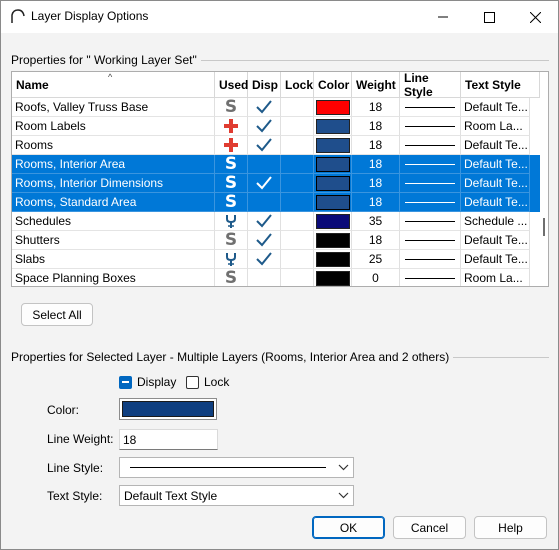 This screenshot has height=550, width=559. What do you see at coordinates (443, 17) in the screenshot?
I see `minimize-button` at bounding box center [443, 17].